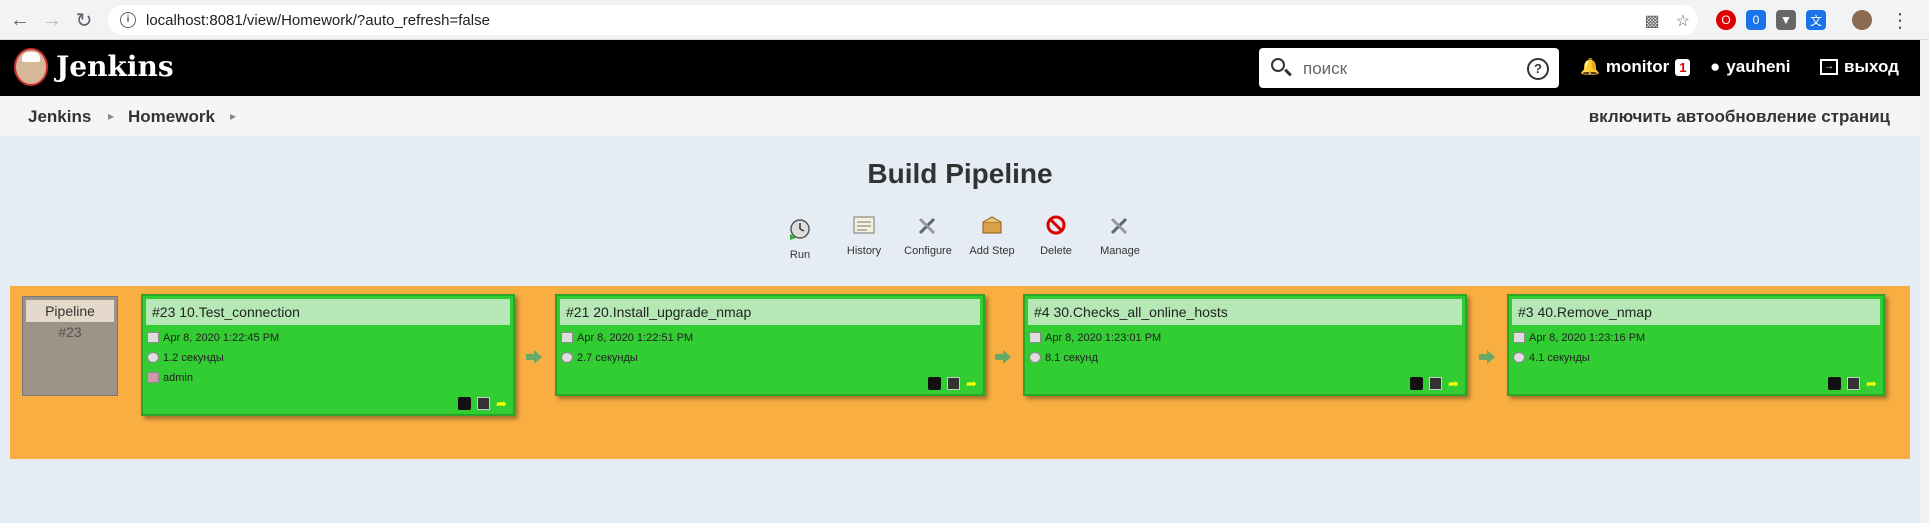 This screenshot has height=523, width=1929. I want to click on stage-duration-row: 2.7 секунды, so click(772, 357).